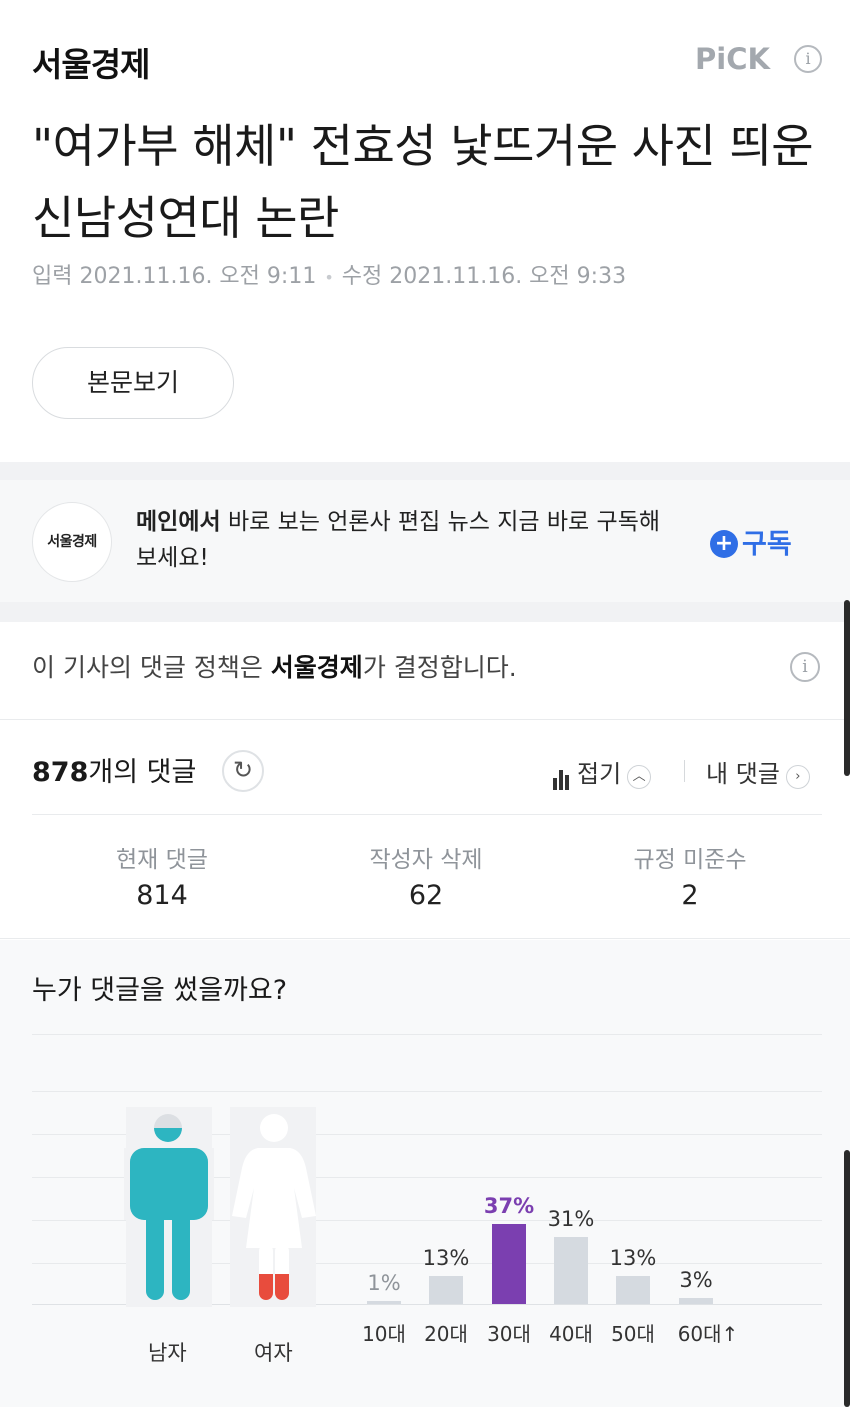 The height and width of the screenshot is (1407, 850). What do you see at coordinates (732, 59) in the screenshot?
I see `pick-badge: PiCK` at bounding box center [732, 59].